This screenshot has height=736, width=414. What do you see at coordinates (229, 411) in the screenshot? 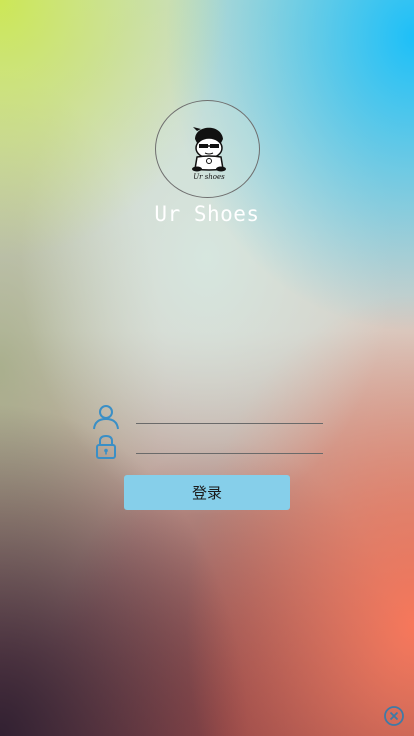
I see `username-input` at bounding box center [229, 411].